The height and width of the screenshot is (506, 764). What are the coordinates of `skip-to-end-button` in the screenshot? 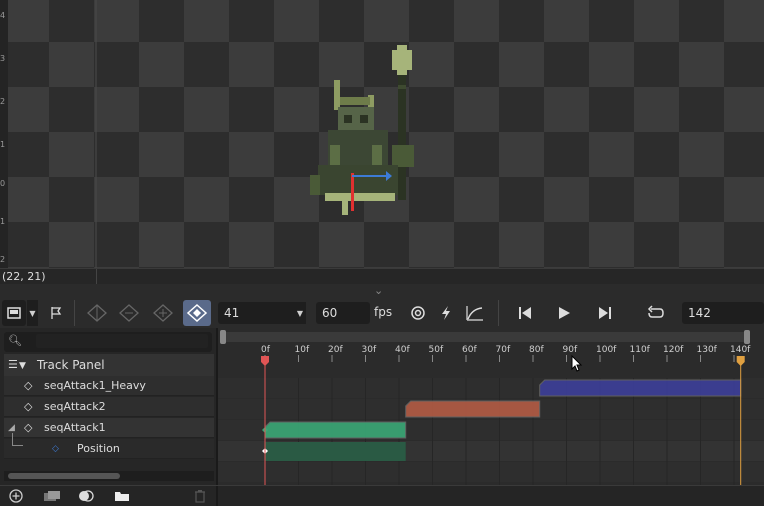 It's located at (605, 313).